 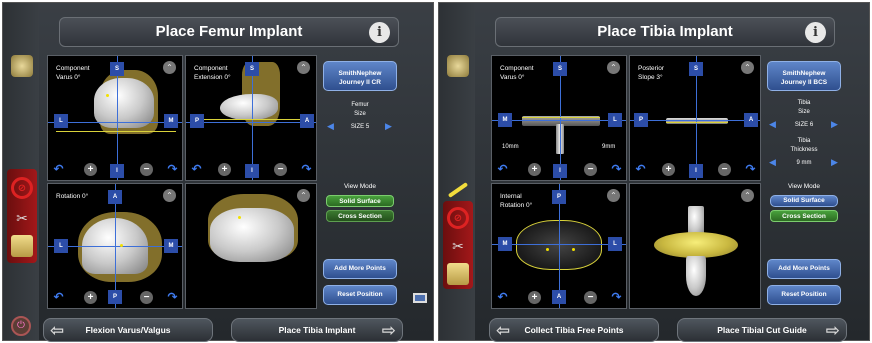 What do you see at coordinates (574, 330) in the screenshot?
I see `back-nav-button: ⇦ Collect Tibia Free Points` at bounding box center [574, 330].